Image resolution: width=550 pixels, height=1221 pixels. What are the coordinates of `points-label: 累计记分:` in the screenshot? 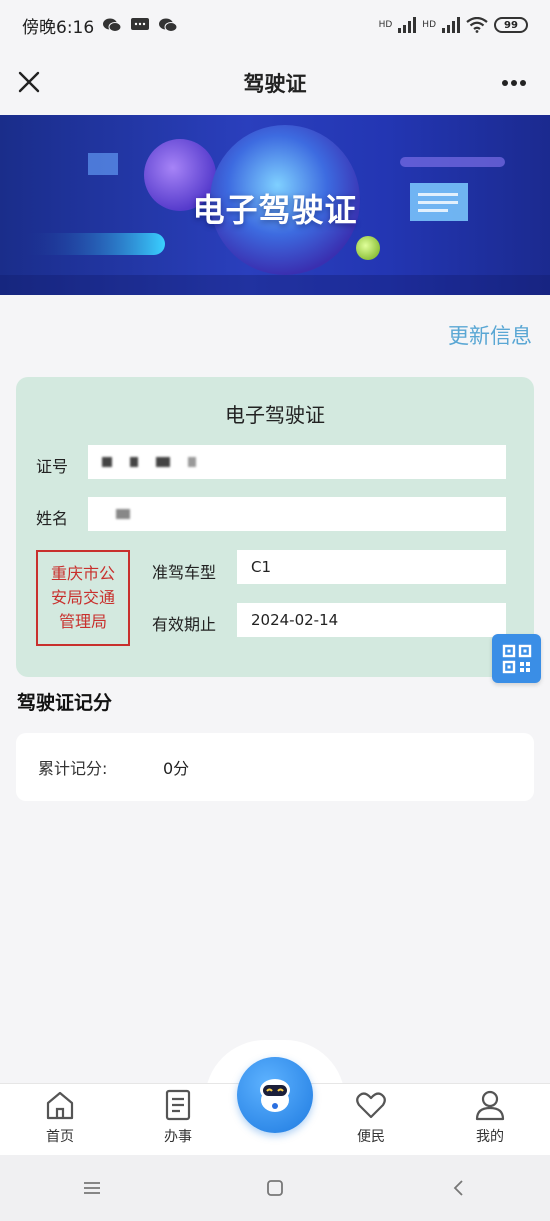 It's located at (73, 768).